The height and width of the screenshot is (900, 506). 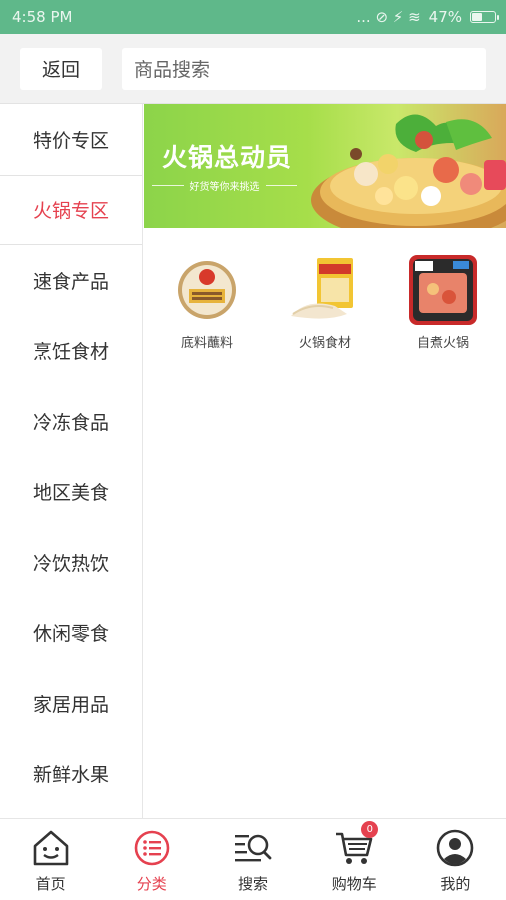 I want to click on tab-category-label: 分类, so click(x=151, y=884).